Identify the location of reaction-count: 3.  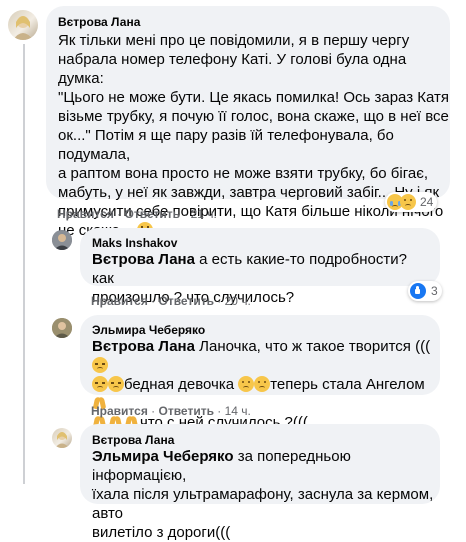
(434, 291).